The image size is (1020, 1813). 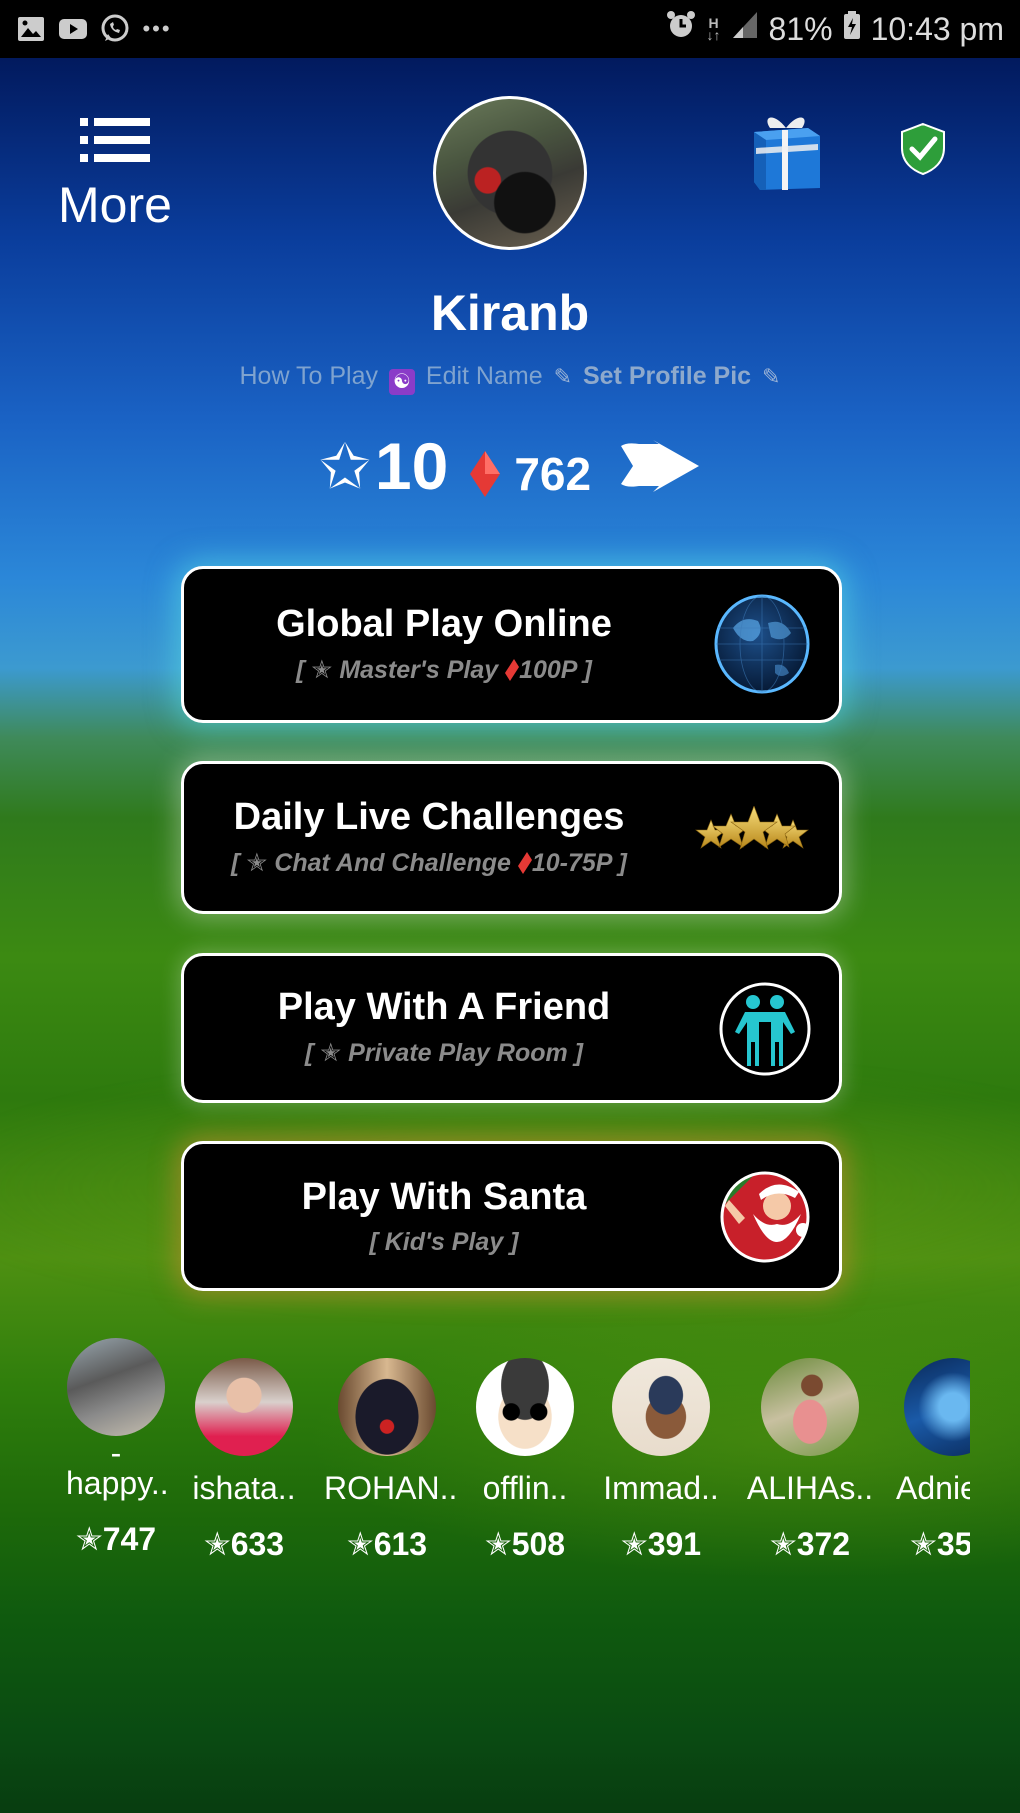 I want to click on yin-yang-icon: ☯, so click(x=401, y=382).